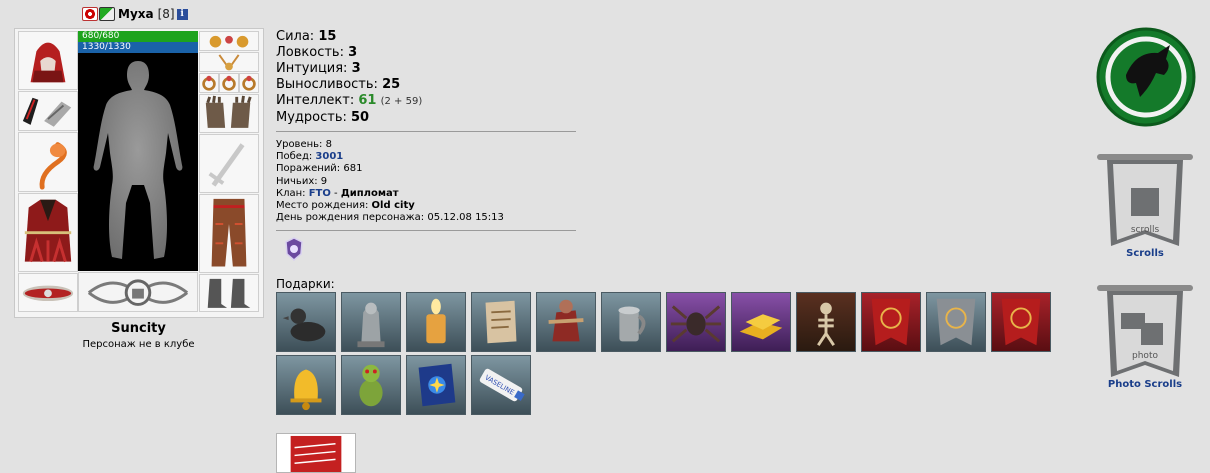 This screenshot has height=473, width=1210. What do you see at coordinates (436, 322) in the screenshot?
I see `candle-icon` at bounding box center [436, 322].